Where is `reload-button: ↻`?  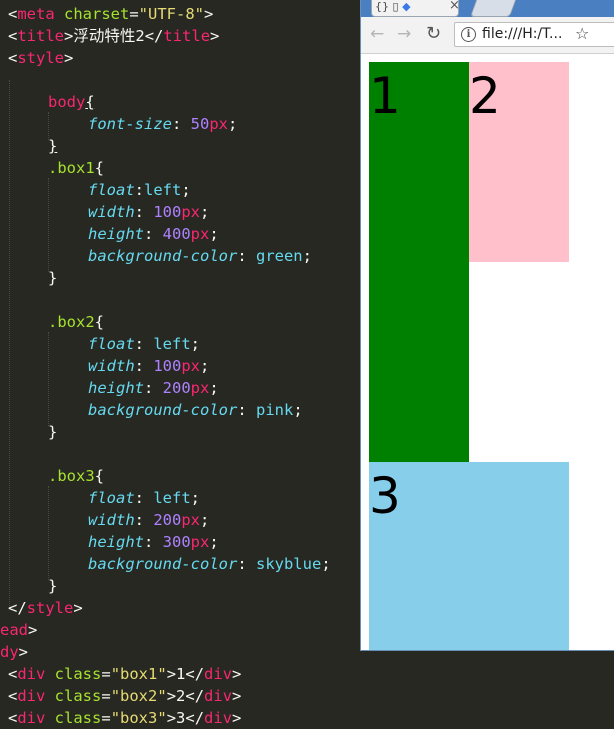 reload-button: ↻ is located at coordinates (433, 34).